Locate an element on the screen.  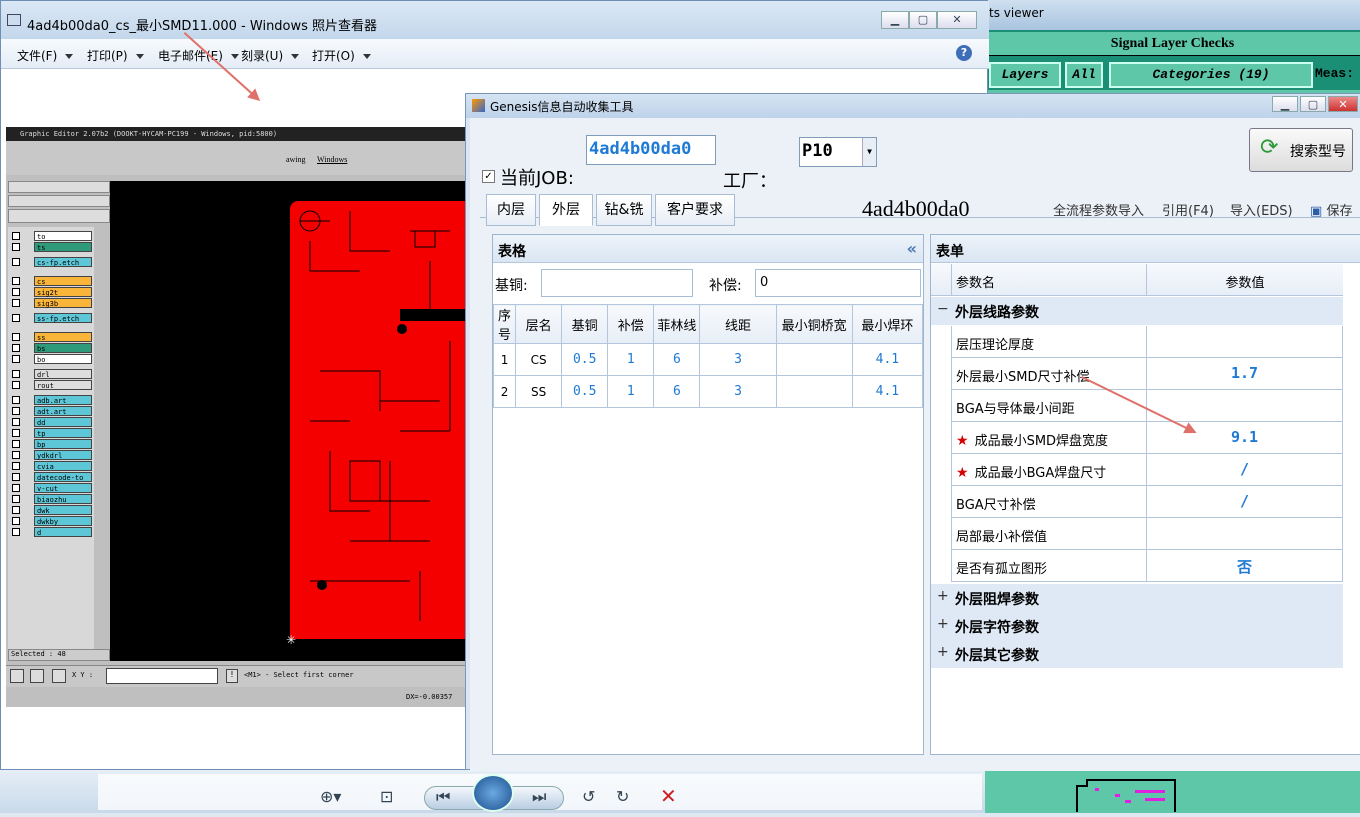
table-row: 2 SS 0.5 1 6 3 4.1 is located at coordinates (708, 391).